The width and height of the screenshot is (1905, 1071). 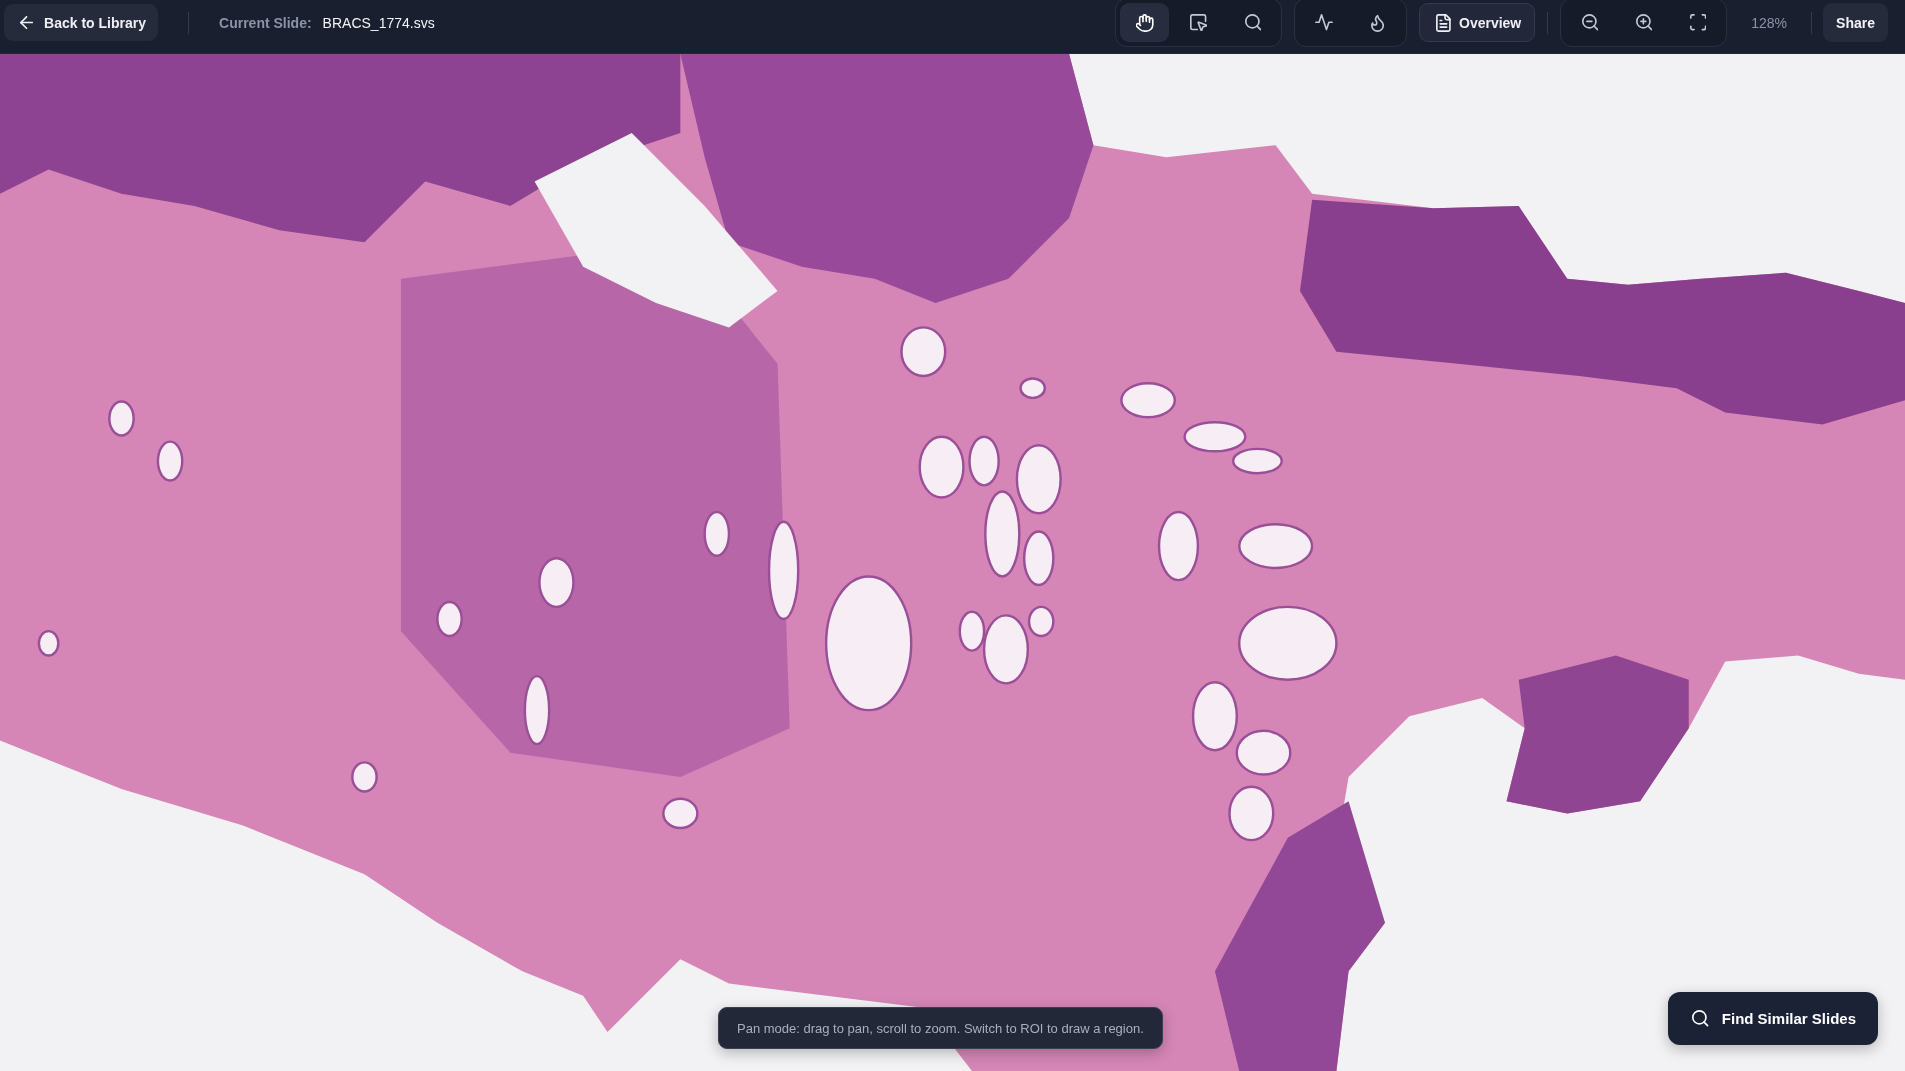 I want to click on find-similar-button: Find Similar Slides, so click(x=1773, y=1018).